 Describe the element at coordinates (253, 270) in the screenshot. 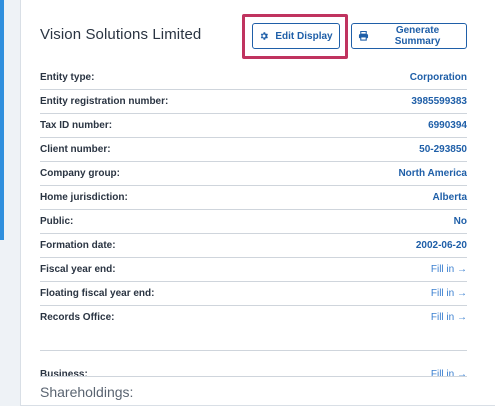

I see `field-row-fiscal-year-end: Fiscal year end: Fill in →` at that location.